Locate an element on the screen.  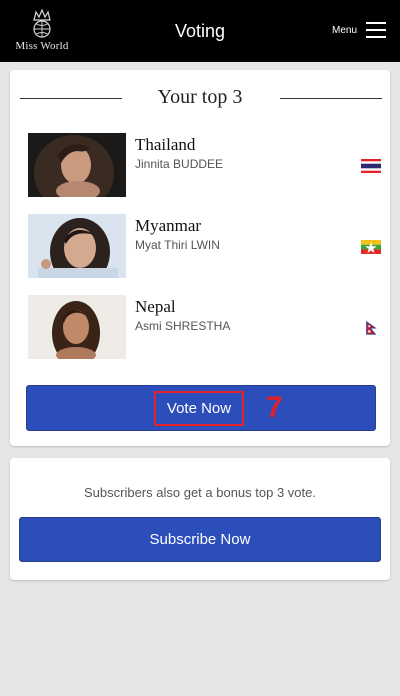
list-item: Myanmar Myat Thiri LWIN is located at coordinates (204, 246).